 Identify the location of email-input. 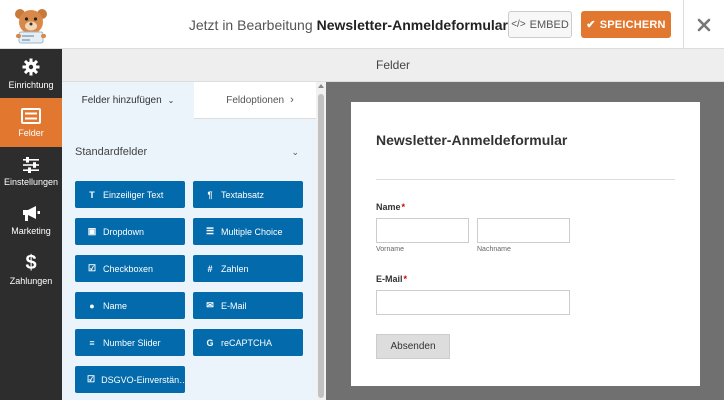
(473, 302).